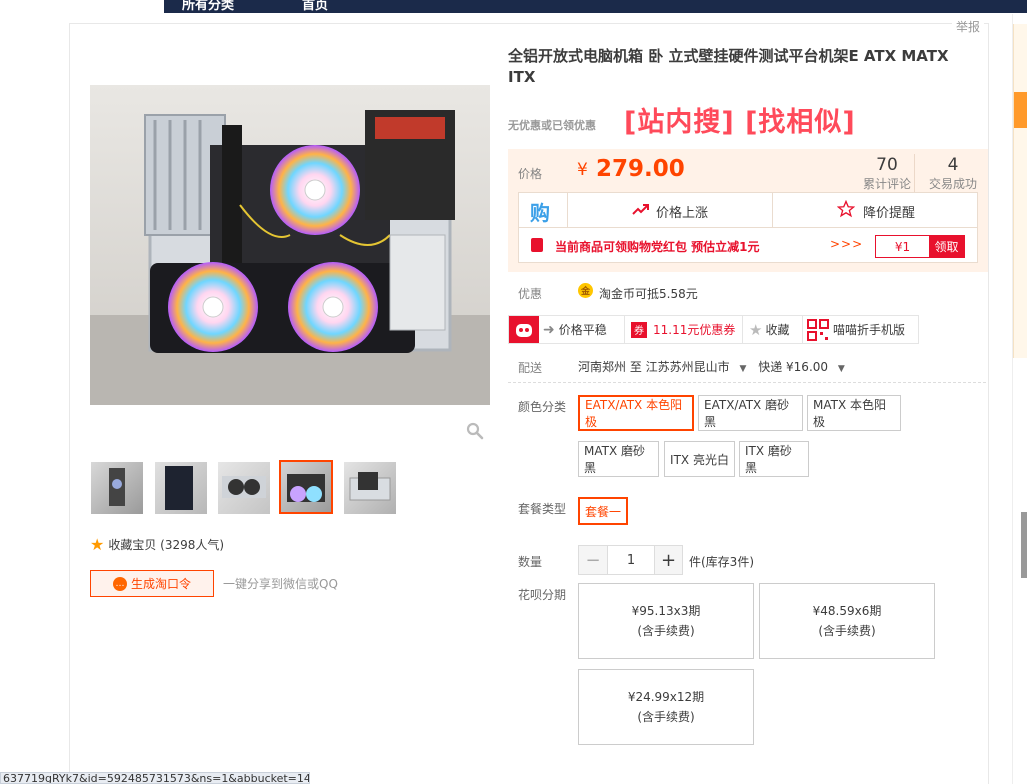 The width and height of the screenshot is (1027, 784). I want to click on thumbnail-2-image, so click(179, 488).